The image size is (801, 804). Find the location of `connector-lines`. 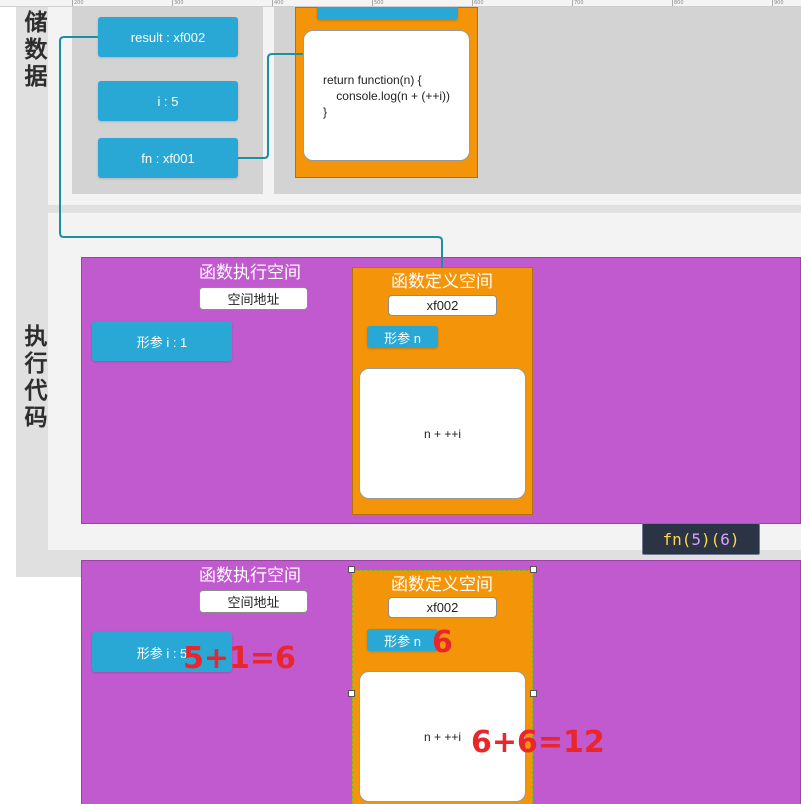

connector-lines is located at coordinates (251, 152).